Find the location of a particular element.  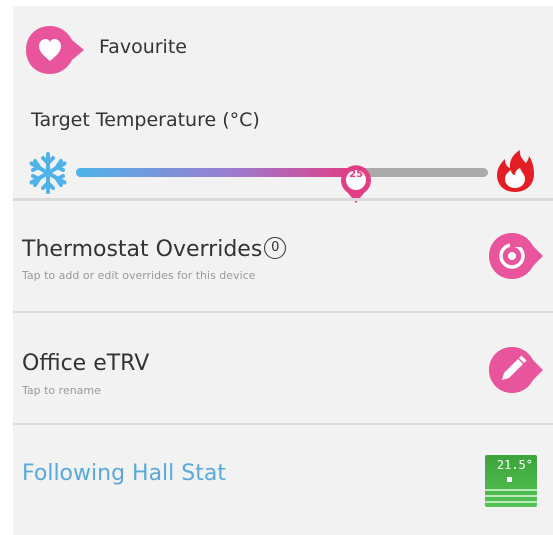

thermostat-overrides-label: Thermostat Overrides is located at coordinates (142, 249).